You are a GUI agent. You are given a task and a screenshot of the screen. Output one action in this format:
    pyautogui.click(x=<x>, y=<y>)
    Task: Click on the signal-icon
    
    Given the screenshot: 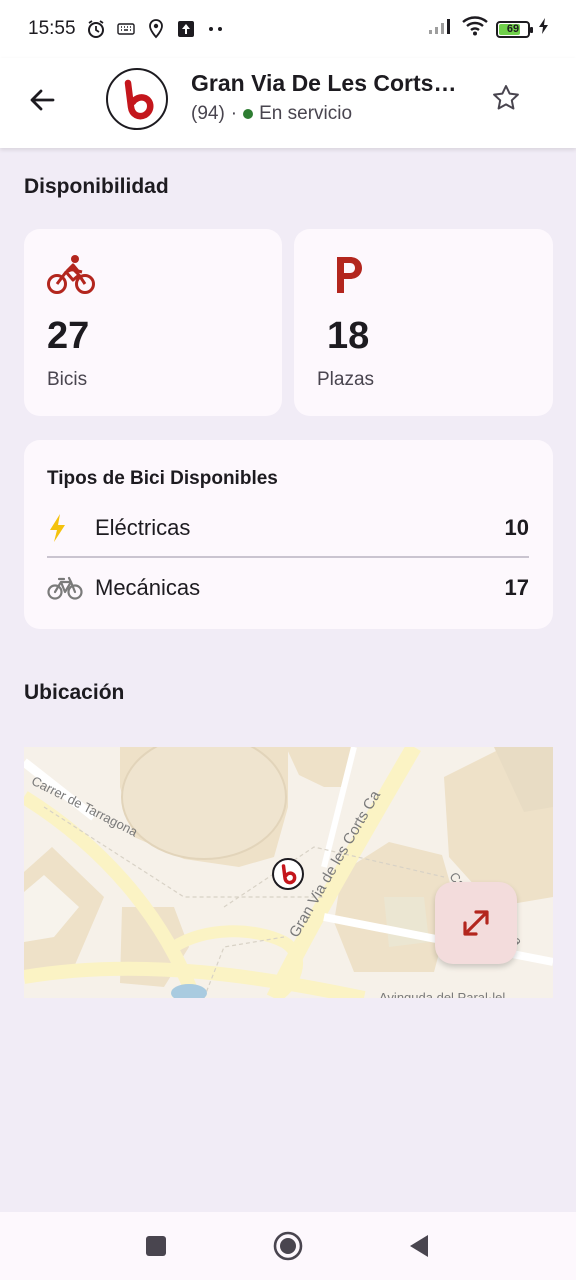 What is the action you would take?
    pyautogui.click(x=441, y=29)
    